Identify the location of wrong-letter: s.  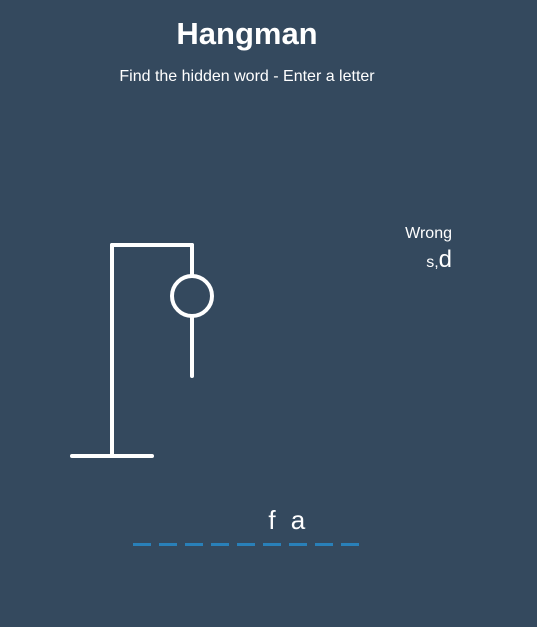
(430, 262).